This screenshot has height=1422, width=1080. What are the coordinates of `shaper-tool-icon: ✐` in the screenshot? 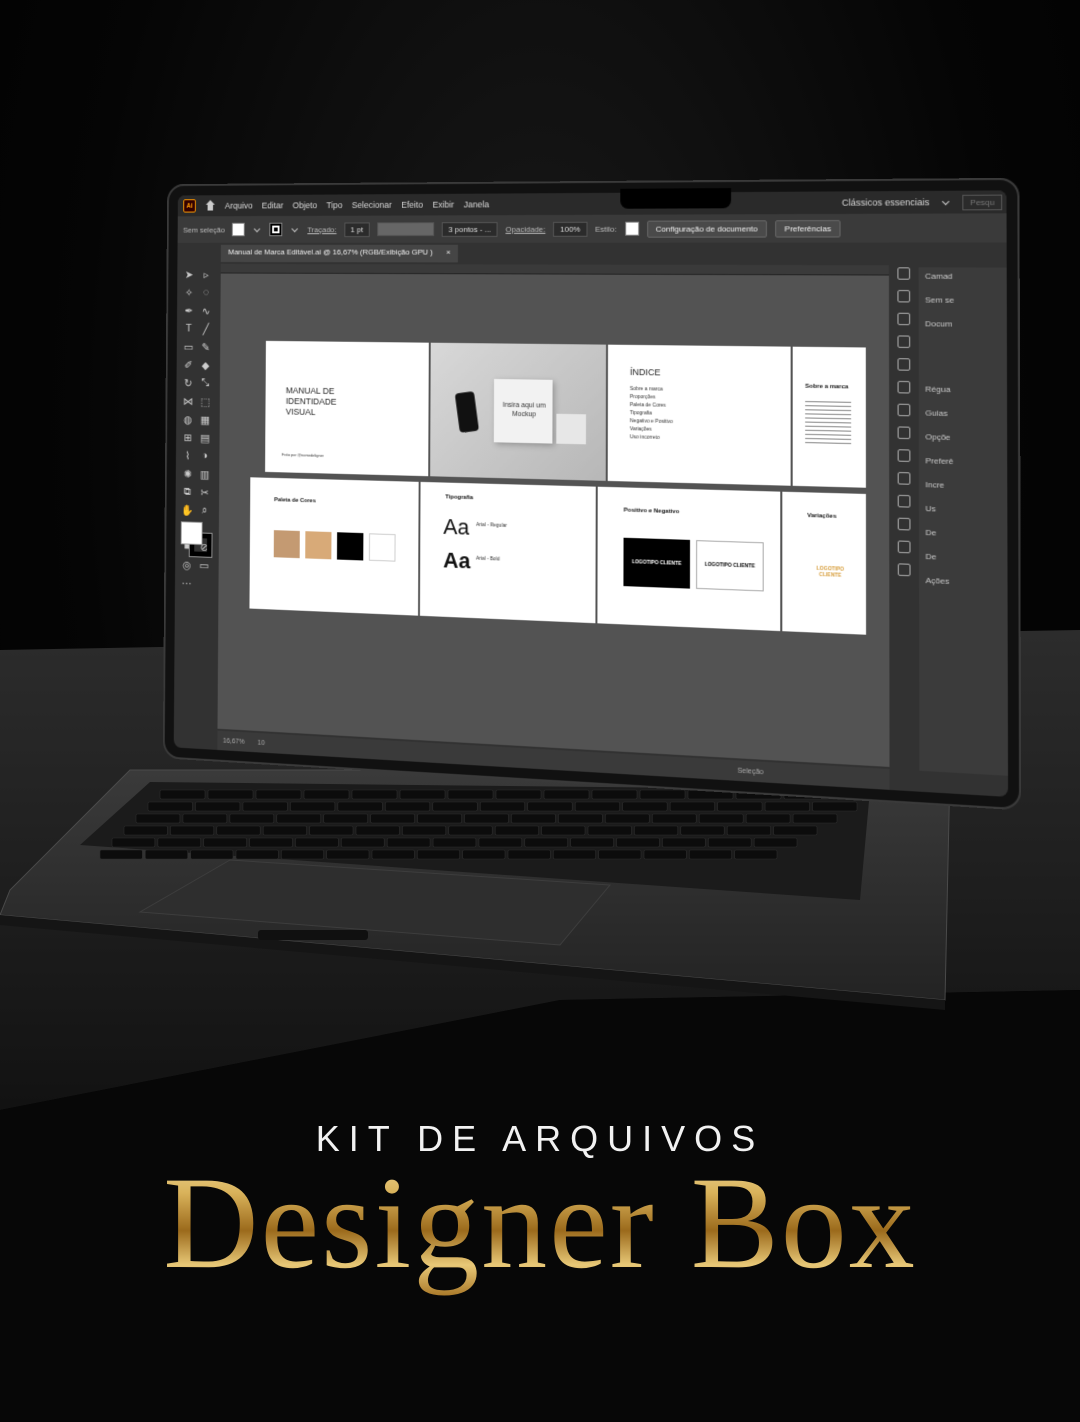 It's located at (188, 364).